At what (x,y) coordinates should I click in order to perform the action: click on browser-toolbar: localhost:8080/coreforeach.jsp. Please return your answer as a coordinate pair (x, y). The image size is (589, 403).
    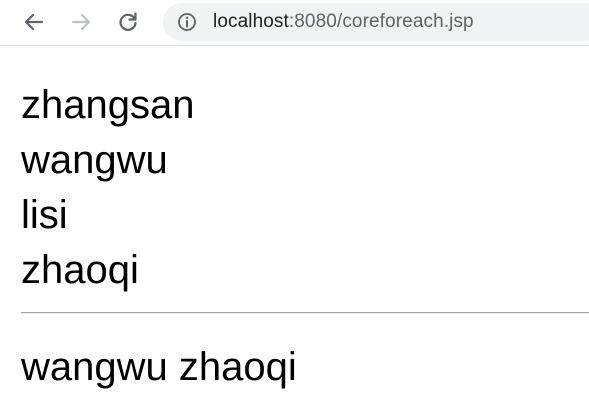
    Looking at the image, I should click on (294, 23).